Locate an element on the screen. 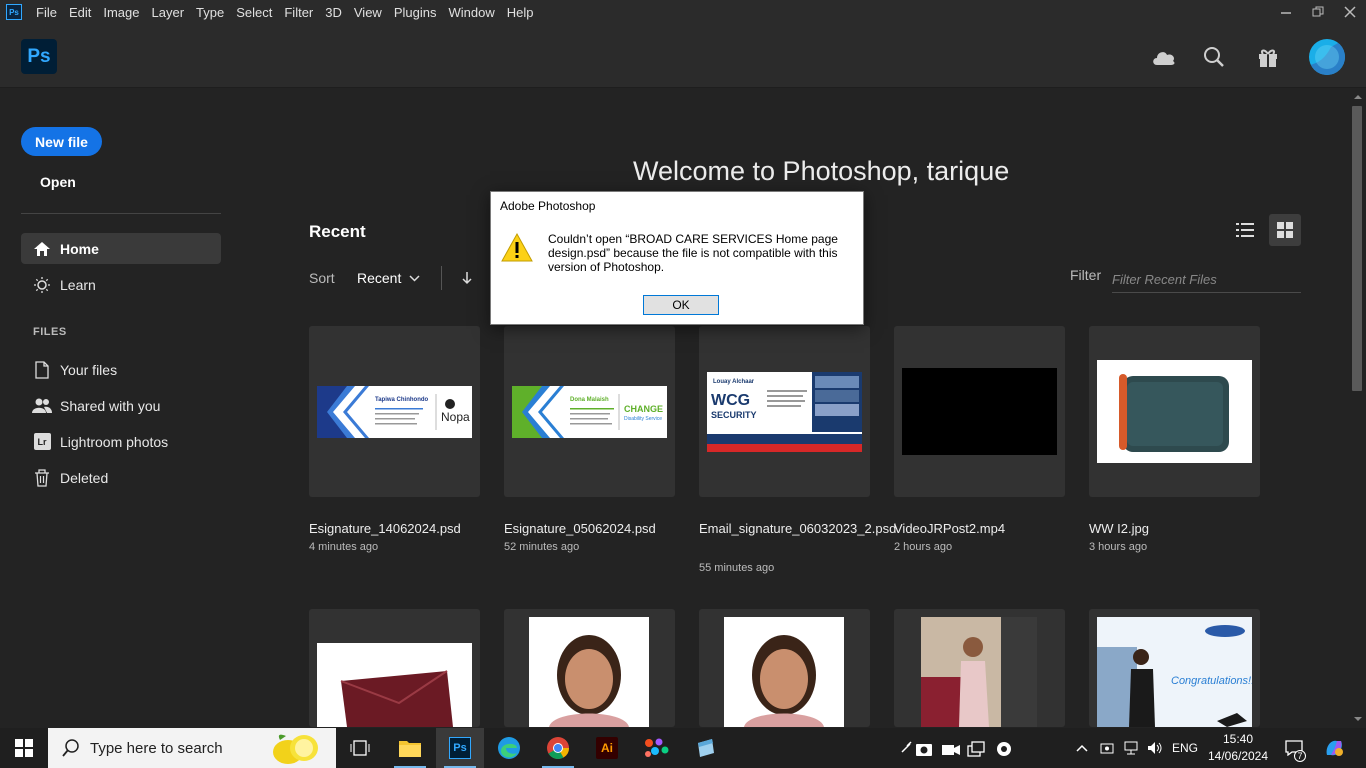 The image size is (1366, 768). sort-label: Sort is located at coordinates (322, 278).